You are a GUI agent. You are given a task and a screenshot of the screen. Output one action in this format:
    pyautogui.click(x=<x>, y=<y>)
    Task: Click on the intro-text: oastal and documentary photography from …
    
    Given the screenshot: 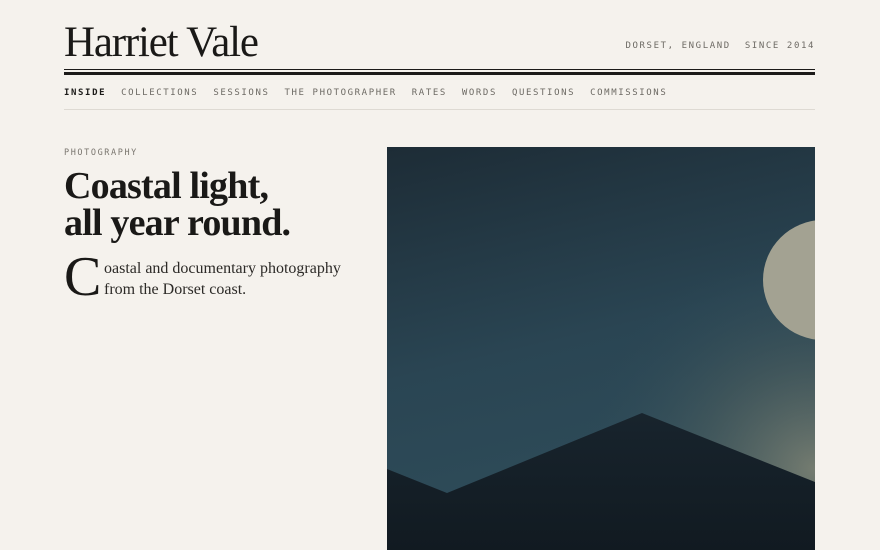 What is the action you would take?
    pyautogui.click(x=222, y=279)
    